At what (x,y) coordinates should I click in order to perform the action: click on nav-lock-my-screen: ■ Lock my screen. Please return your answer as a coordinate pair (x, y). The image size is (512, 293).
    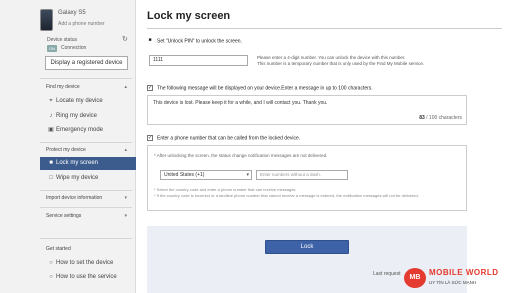
    Looking at the image, I should click on (88, 163).